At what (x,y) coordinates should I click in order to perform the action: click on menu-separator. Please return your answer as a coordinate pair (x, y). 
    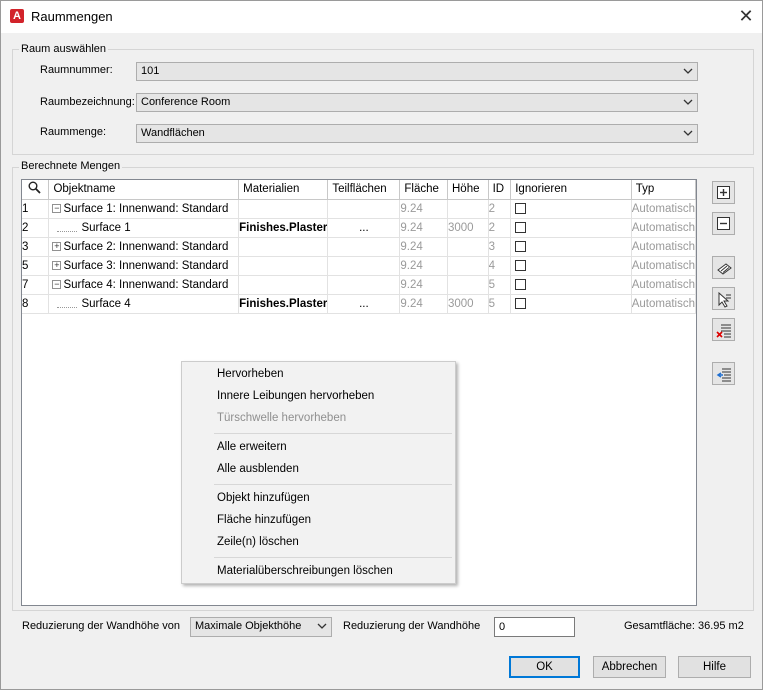
    Looking at the image, I should click on (333, 484).